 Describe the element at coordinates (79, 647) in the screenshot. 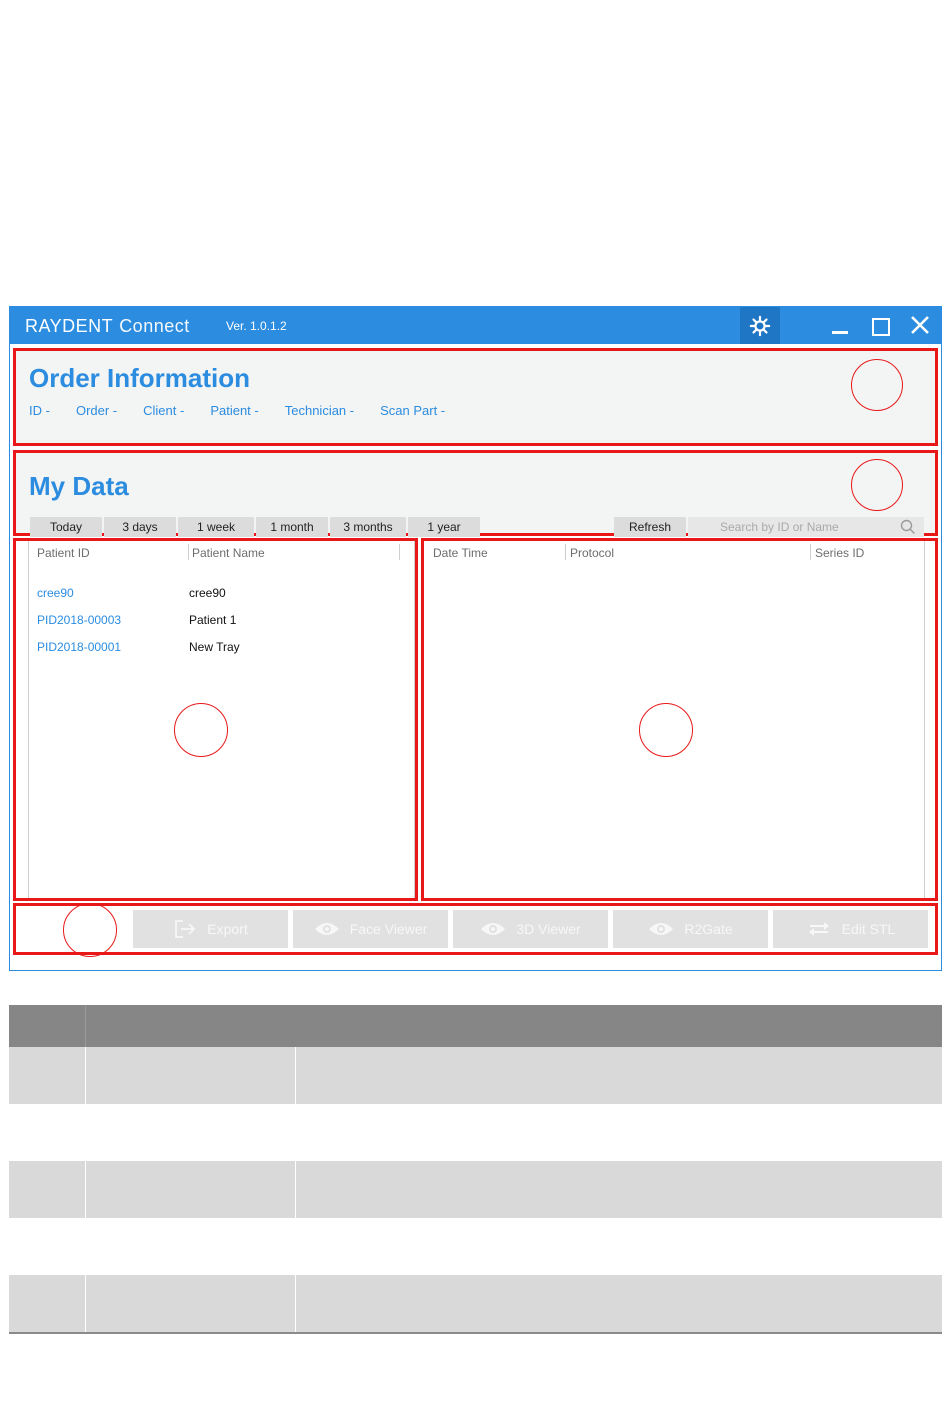

I see `patient-id-cell: PID2018-00001` at that location.